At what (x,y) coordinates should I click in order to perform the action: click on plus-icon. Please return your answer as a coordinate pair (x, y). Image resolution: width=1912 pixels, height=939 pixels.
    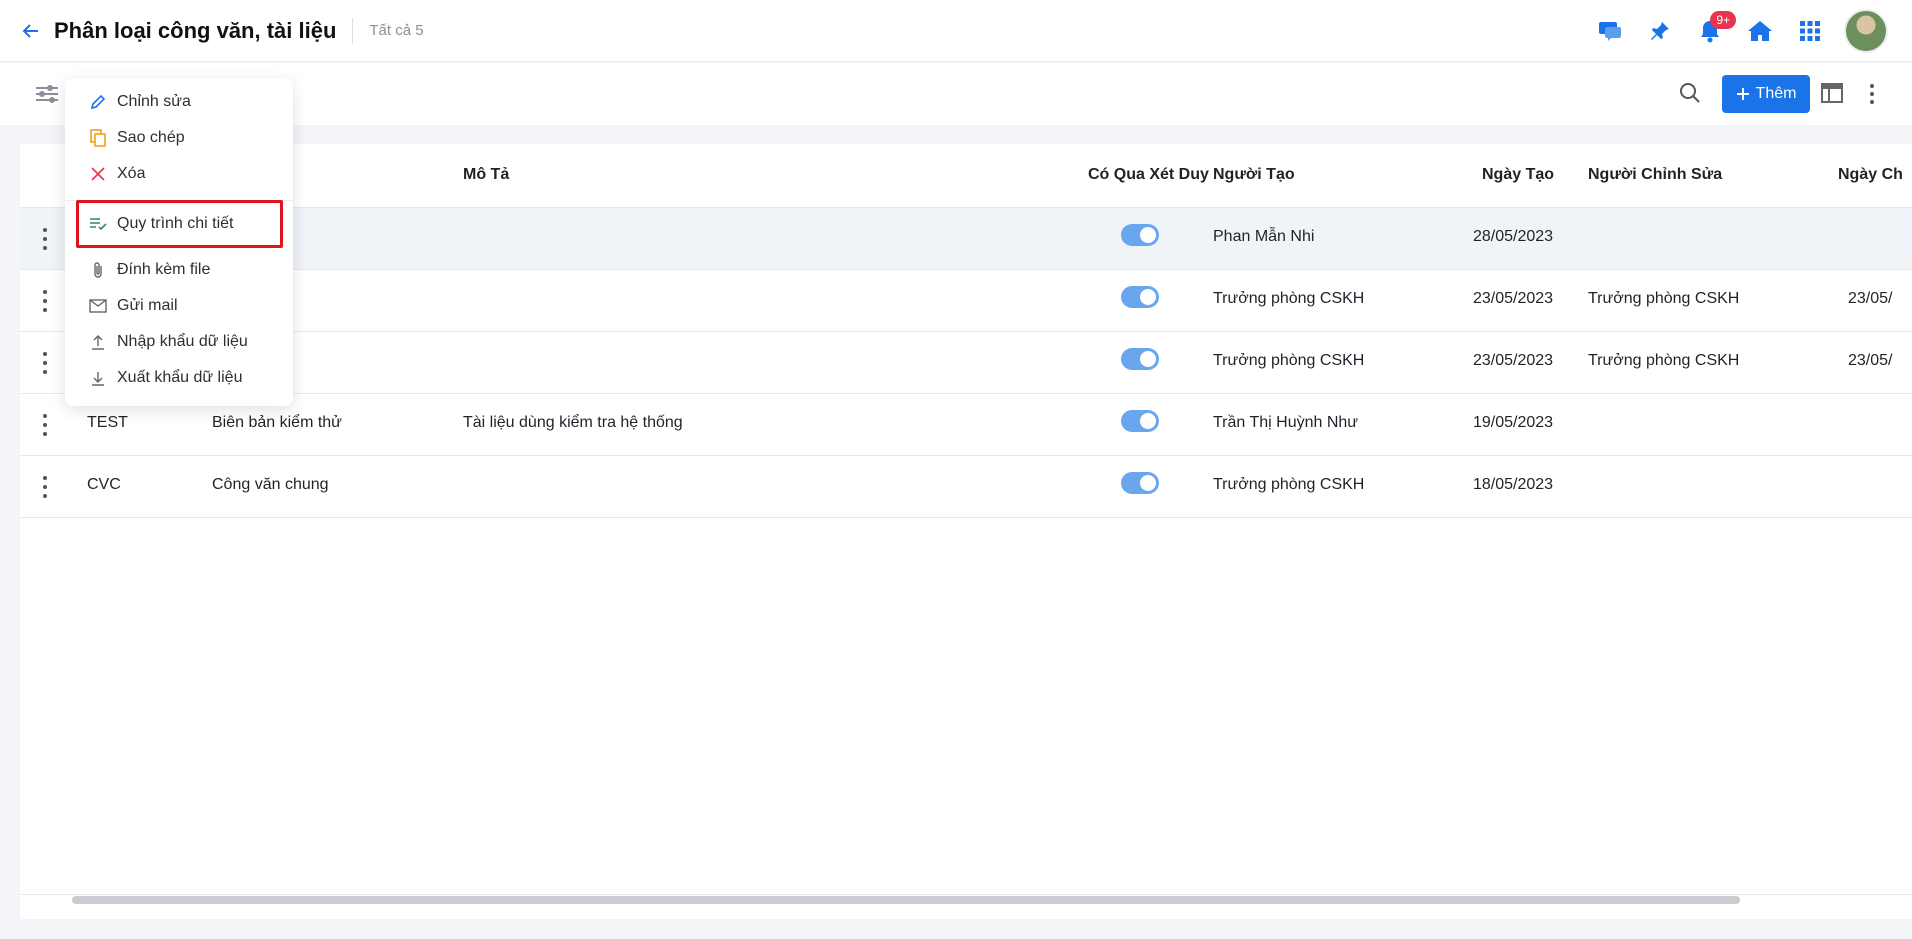
    Looking at the image, I should click on (1742, 94).